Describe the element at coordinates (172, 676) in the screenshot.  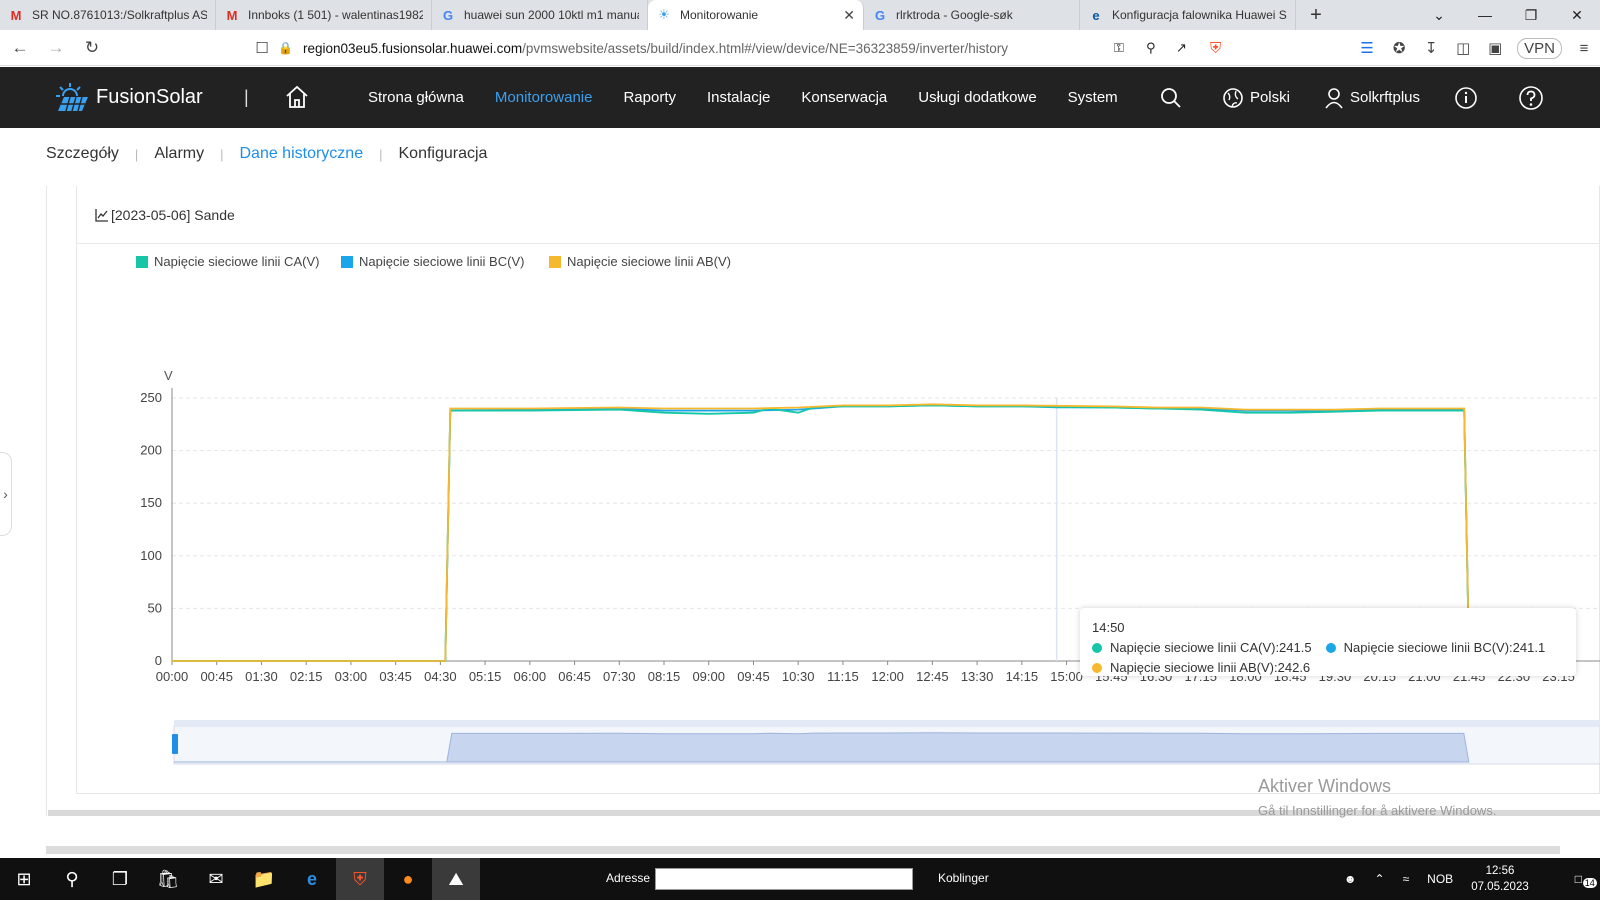
I see `x-tick-label: 00:00` at that location.